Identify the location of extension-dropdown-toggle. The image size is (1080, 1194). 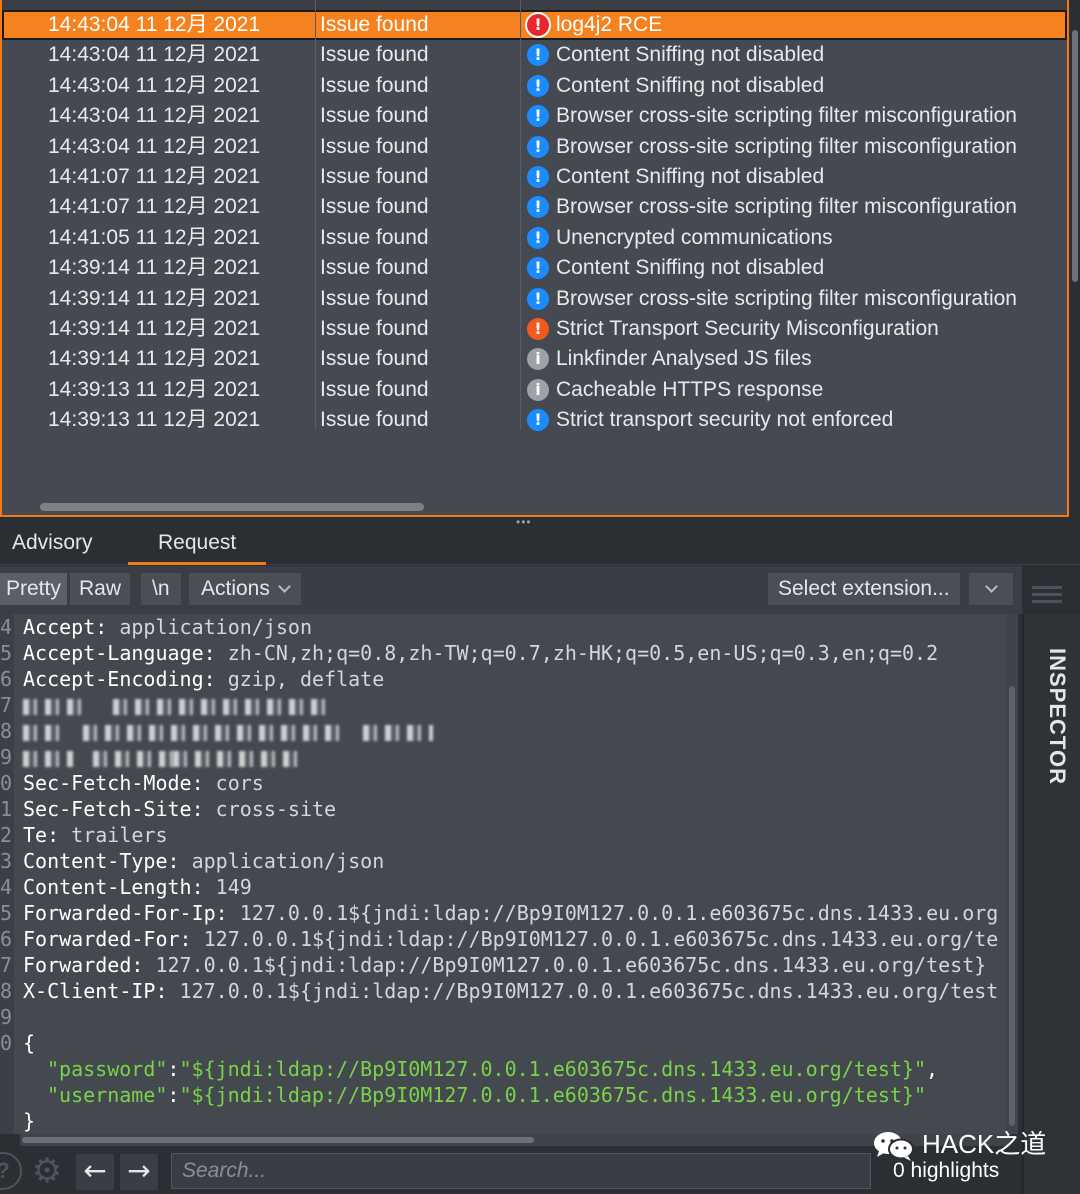
(991, 589).